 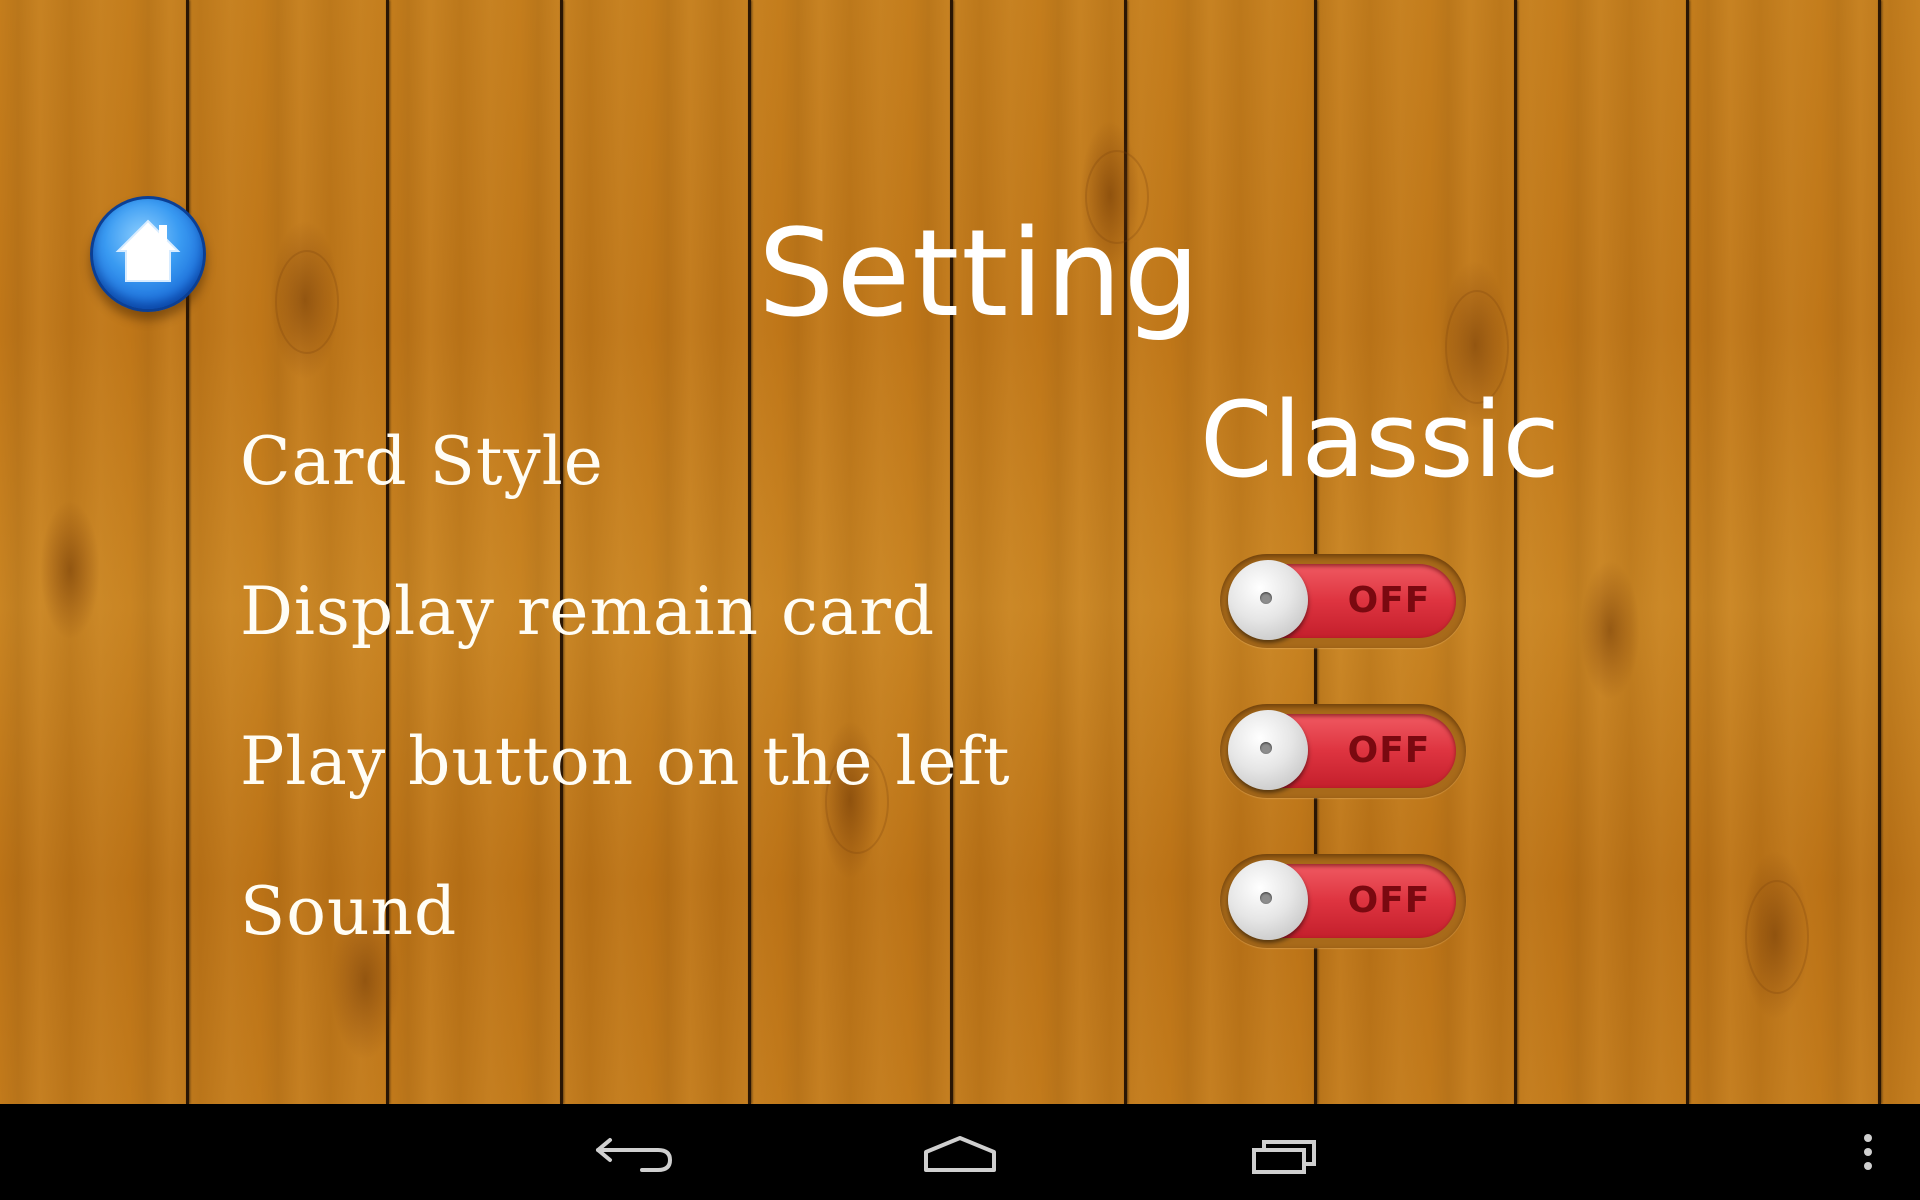 What do you see at coordinates (1380, 440) in the screenshot?
I see `card-style-value: Classic` at bounding box center [1380, 440].